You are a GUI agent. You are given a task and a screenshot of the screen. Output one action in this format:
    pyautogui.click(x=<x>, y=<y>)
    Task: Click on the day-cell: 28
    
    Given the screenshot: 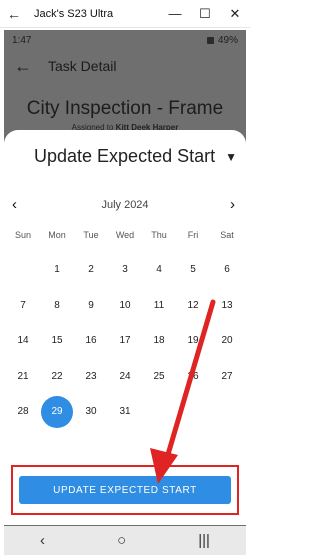 What is the action you would take?
    pyautogui.click(x=23, y=412)
    